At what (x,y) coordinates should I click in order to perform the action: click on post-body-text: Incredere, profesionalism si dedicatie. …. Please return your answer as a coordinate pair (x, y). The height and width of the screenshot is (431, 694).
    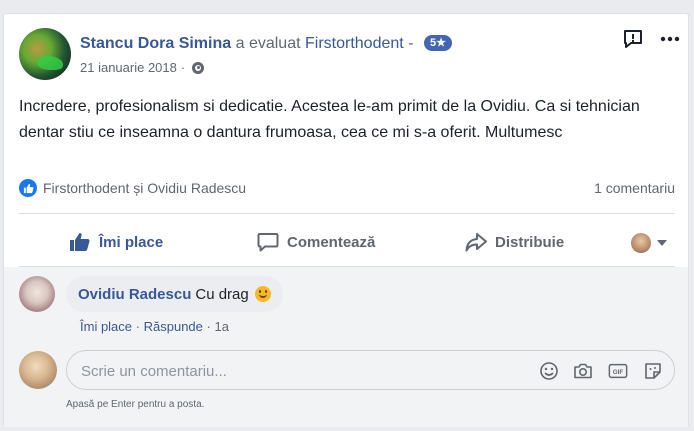
    Looking at the image, I should click on (329, 119).